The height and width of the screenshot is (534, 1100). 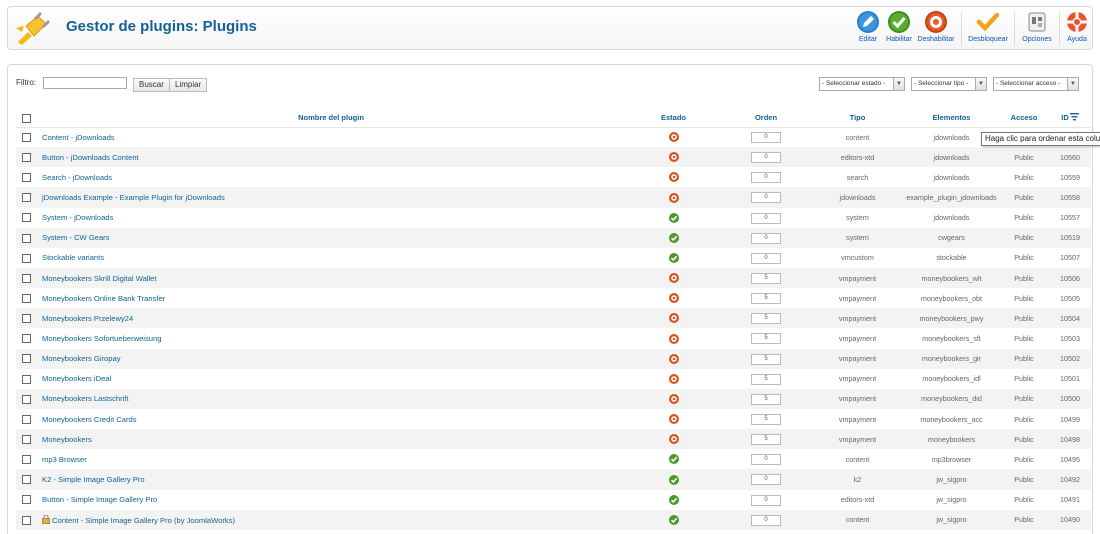 What do you see at coordinates (73, 257) in the screenshot?
I see `plugin-name-link: Stockable variants` at bounding box center [73, 257].